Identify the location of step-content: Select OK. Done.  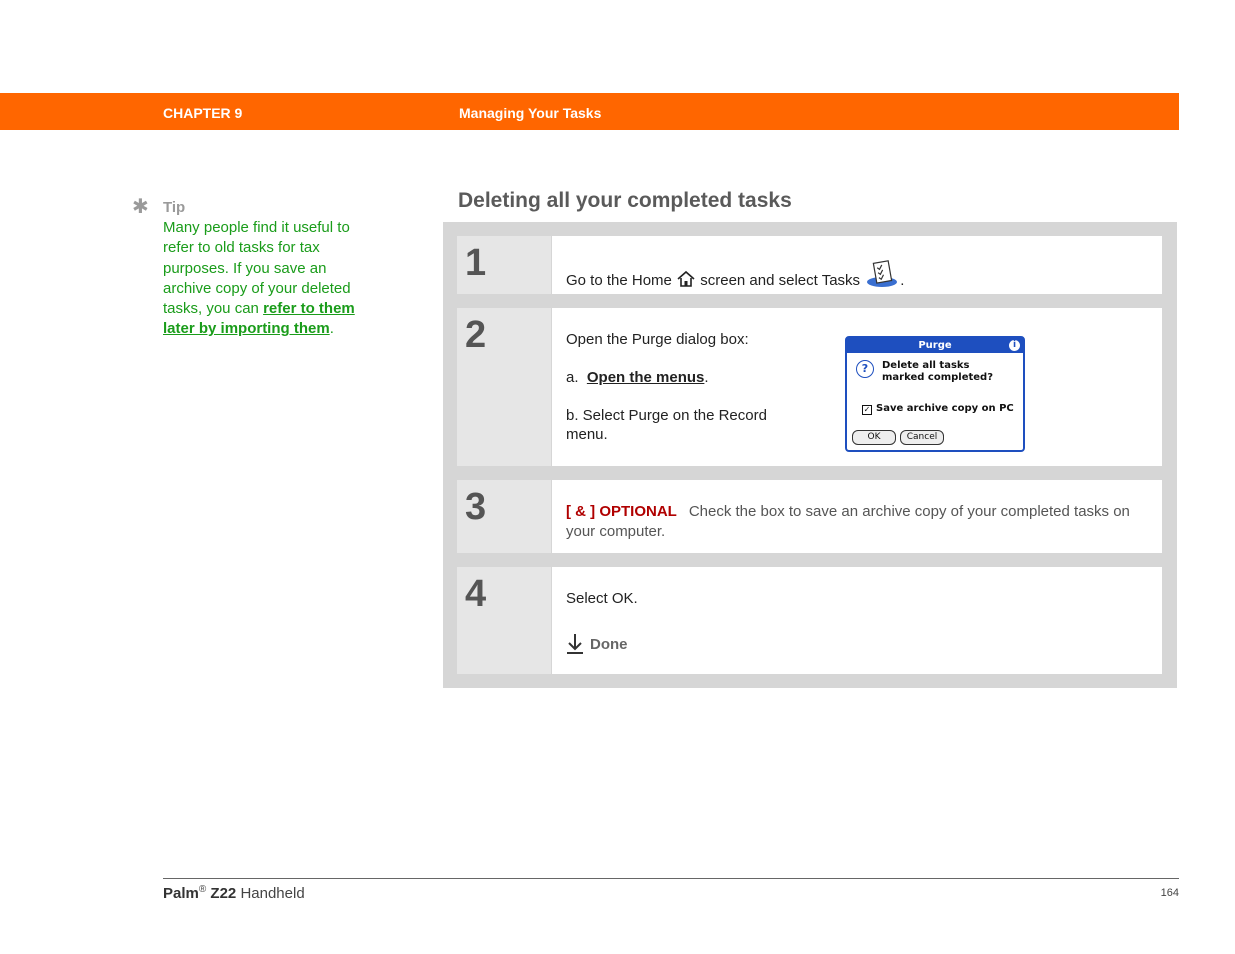
(857, 620).